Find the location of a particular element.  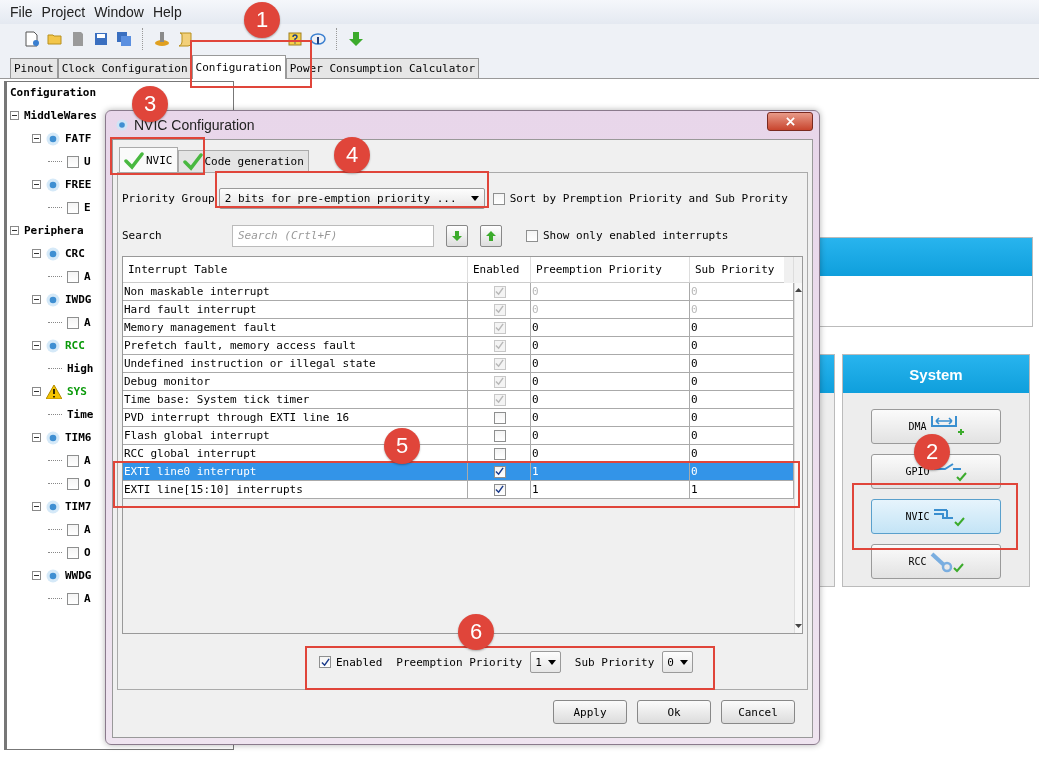

tree-item: CRC is located at coordinates (75, 253).